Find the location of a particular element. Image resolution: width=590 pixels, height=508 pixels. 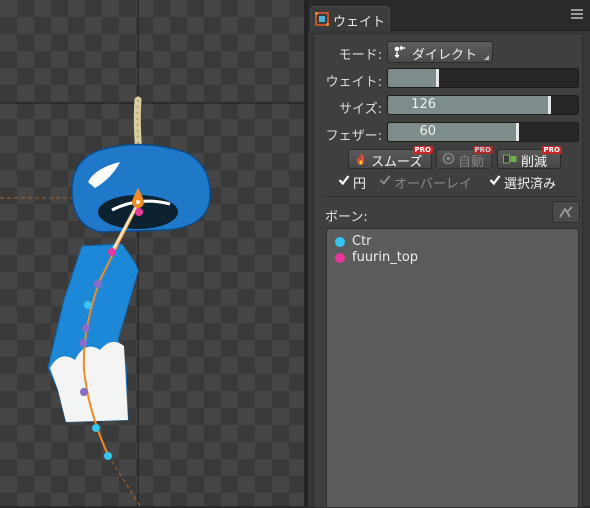

weight-slider is located at coordinates (483, 78).